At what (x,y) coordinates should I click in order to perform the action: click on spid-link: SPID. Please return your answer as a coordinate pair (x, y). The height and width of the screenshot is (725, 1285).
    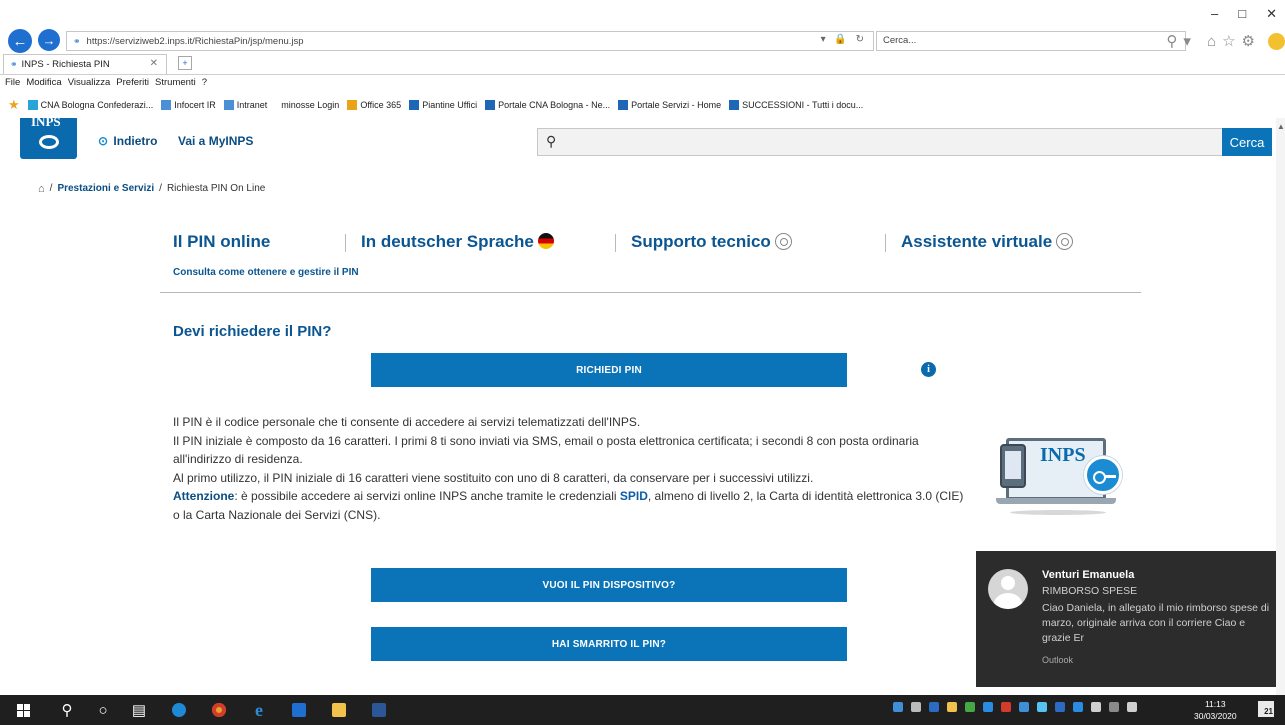
    Looking at the image, I should click on (634, 496).